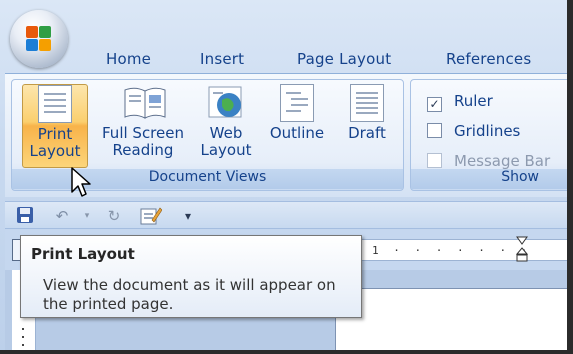  What do you see at coordinates (344, 59) in the screenshot?
I see `tab-page-layout: Page Layout` at bounding box center [344, 59].